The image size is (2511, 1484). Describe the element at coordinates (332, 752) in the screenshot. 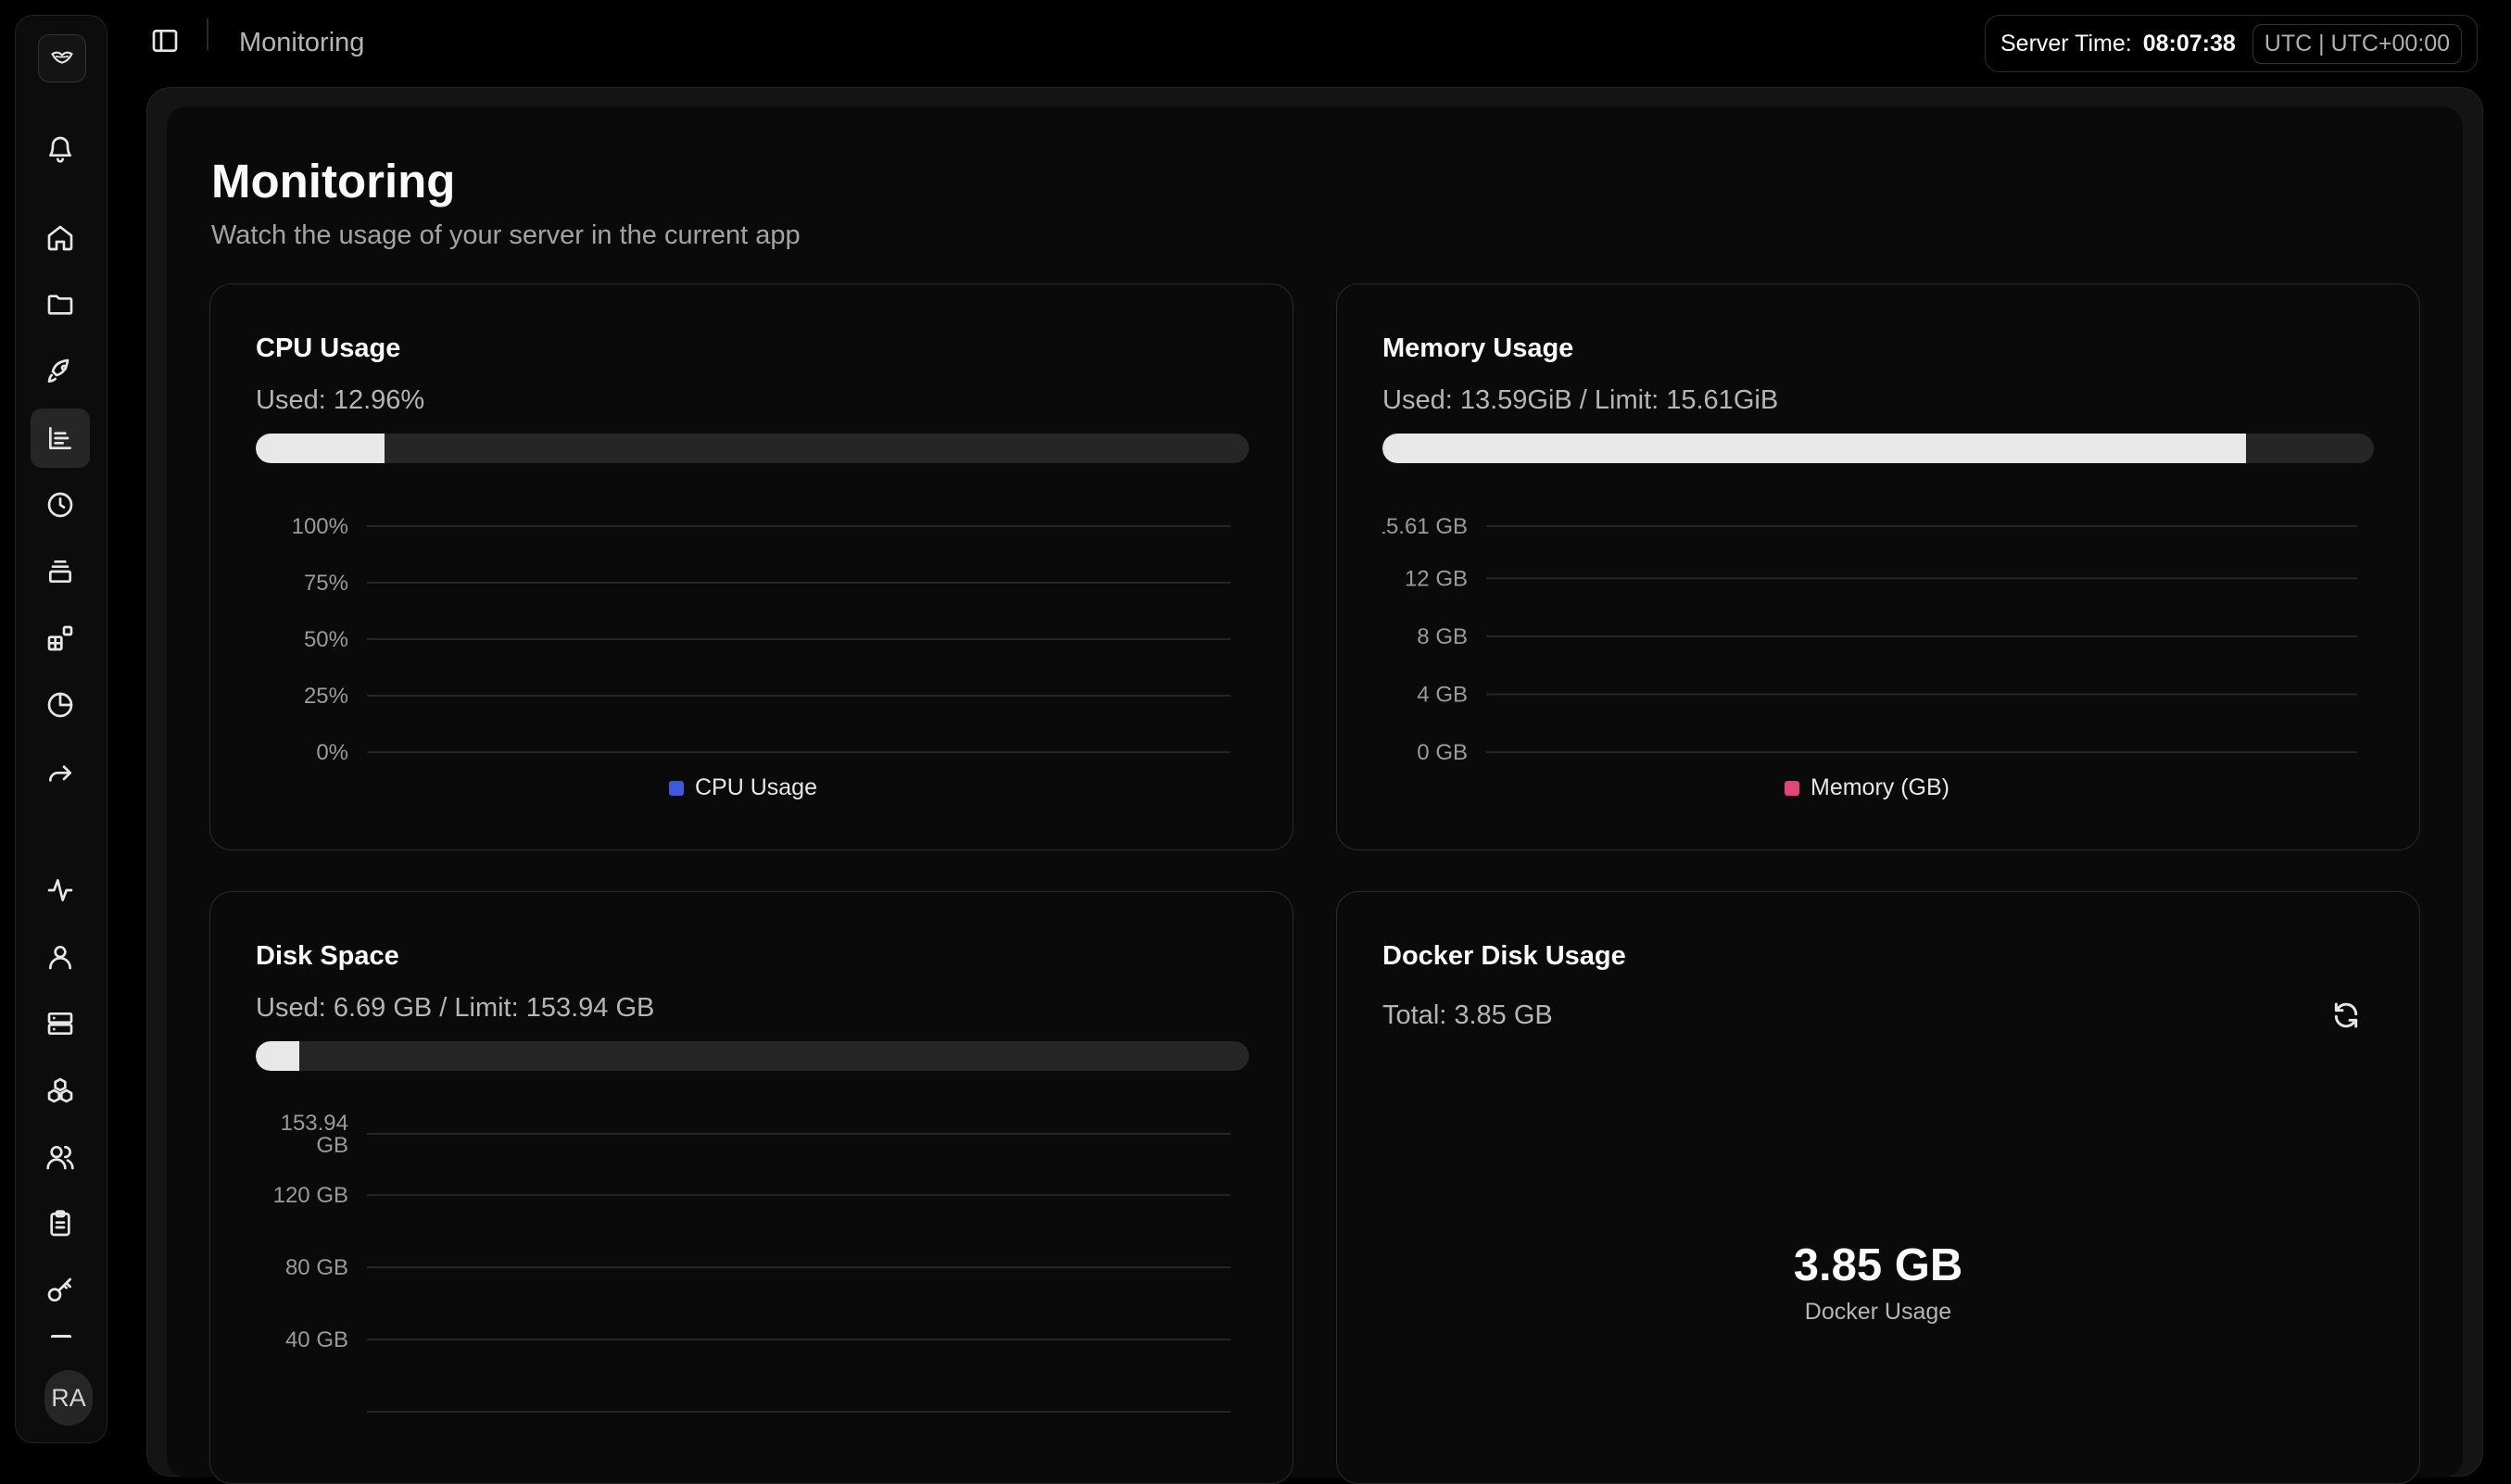

I see `y-tick-label: 0%` at that location.